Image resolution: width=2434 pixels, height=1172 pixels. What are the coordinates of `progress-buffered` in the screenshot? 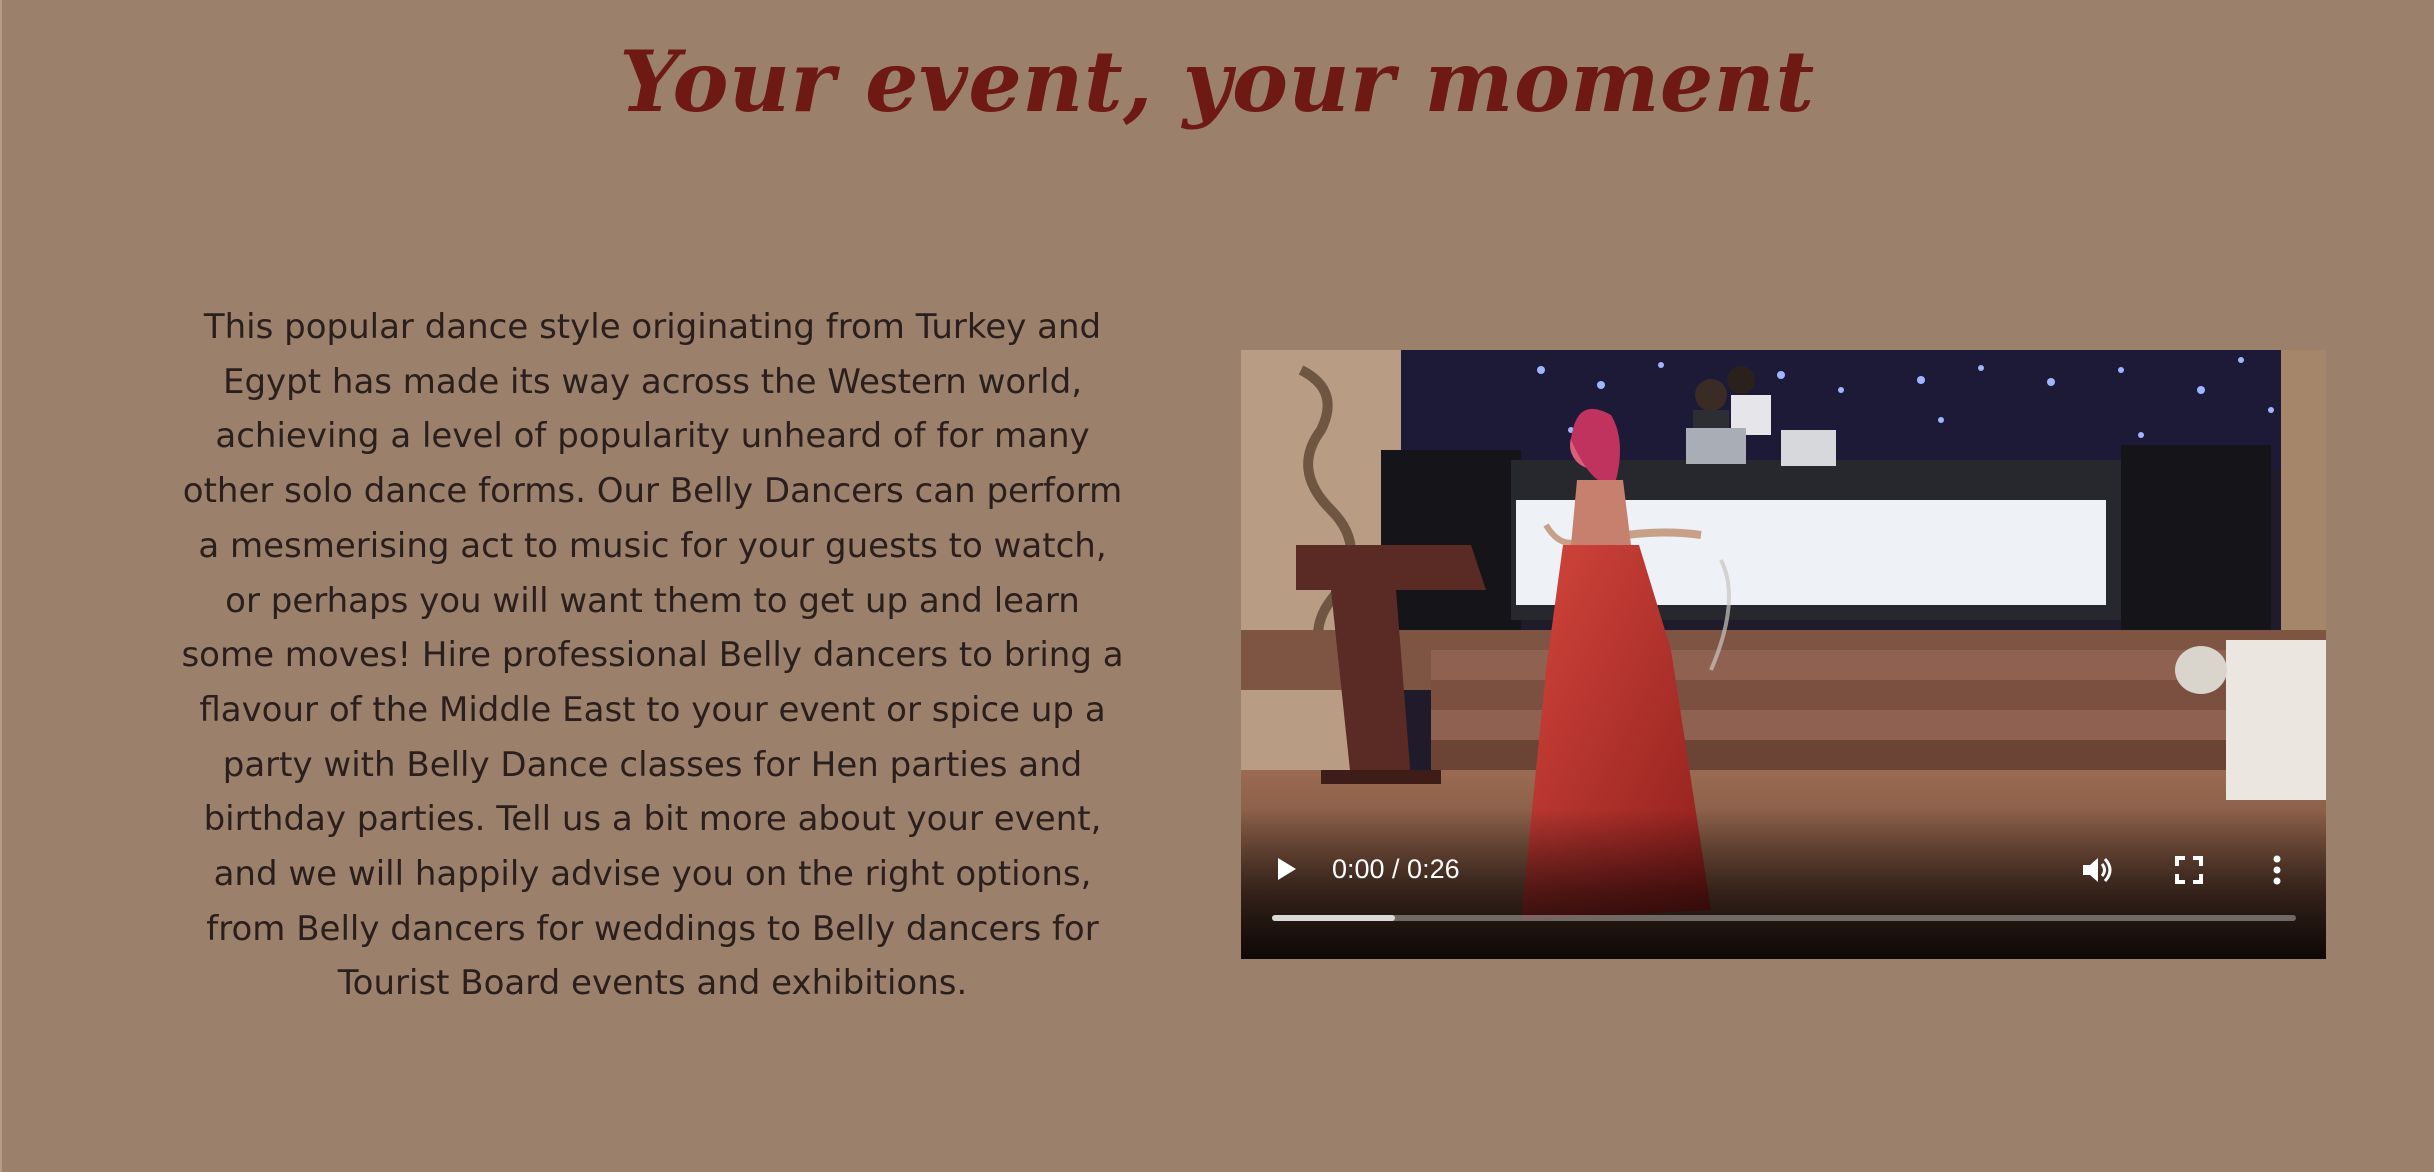 It's located at (1333, 918).